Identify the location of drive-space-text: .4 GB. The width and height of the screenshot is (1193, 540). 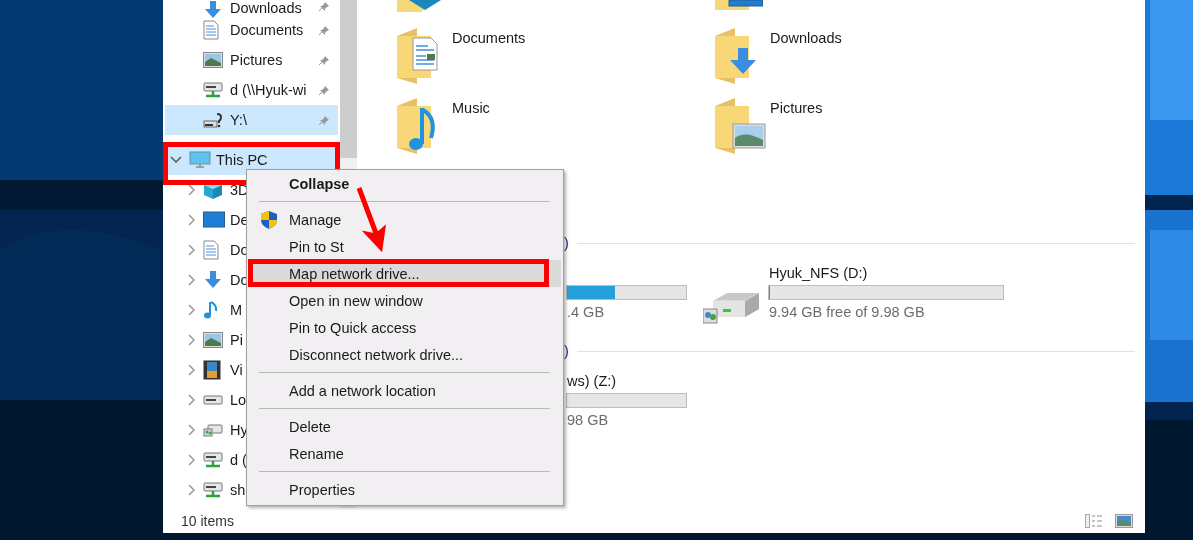
(586, 312).